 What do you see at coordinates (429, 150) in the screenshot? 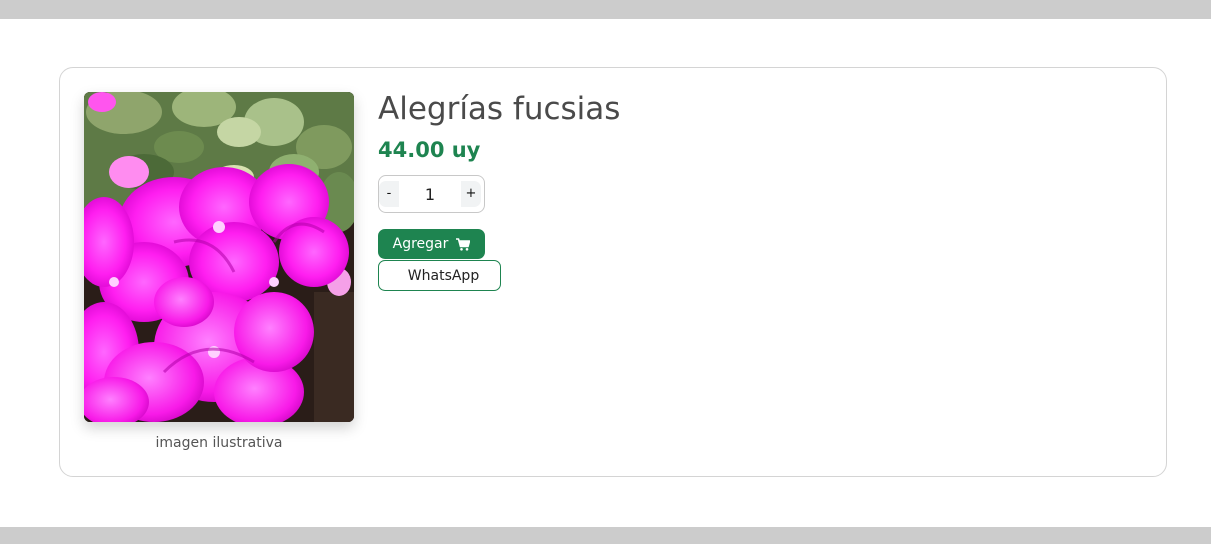
I see `product-price: 44.00 uy` at bounding box center [429, 150].